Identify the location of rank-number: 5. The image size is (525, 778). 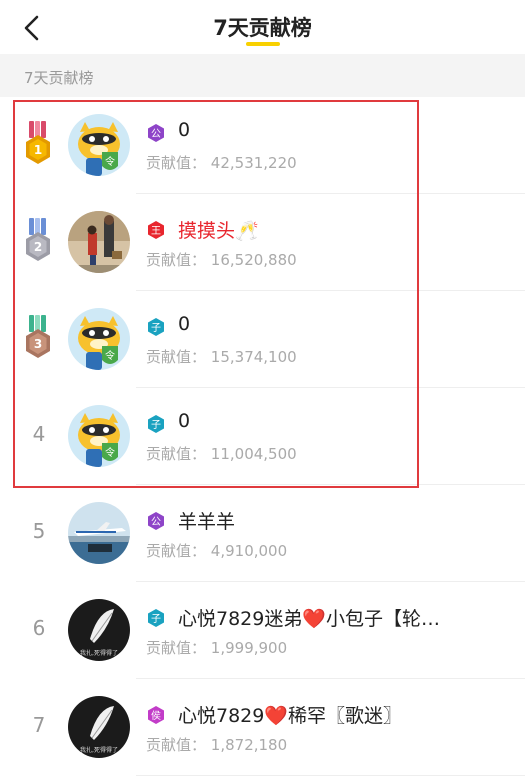
(39, 531).